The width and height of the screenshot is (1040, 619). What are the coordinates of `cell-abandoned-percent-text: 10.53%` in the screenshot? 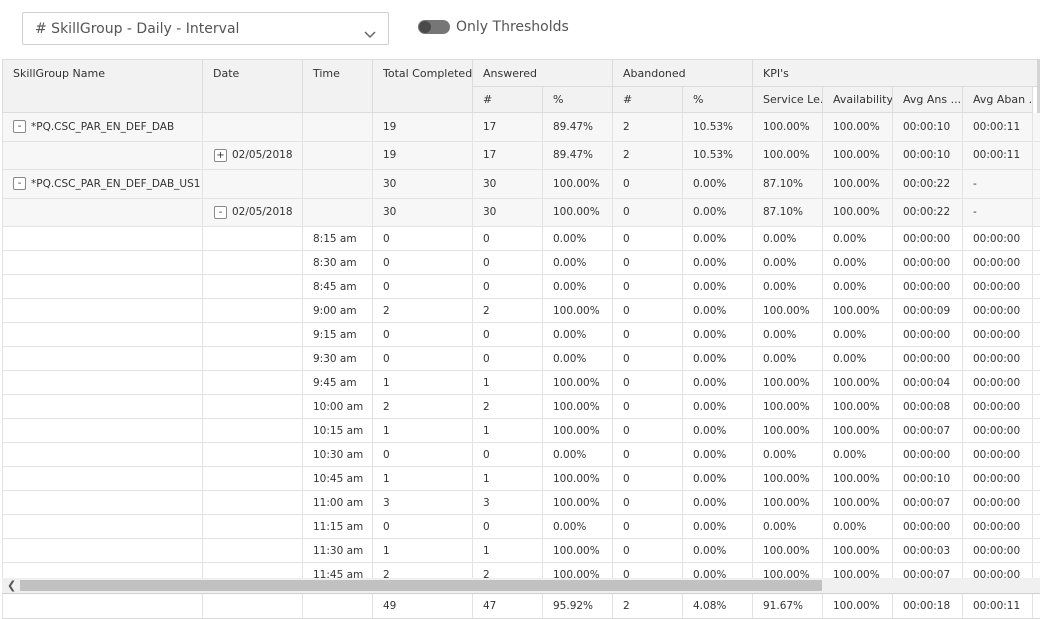 It's located at (713, 155).